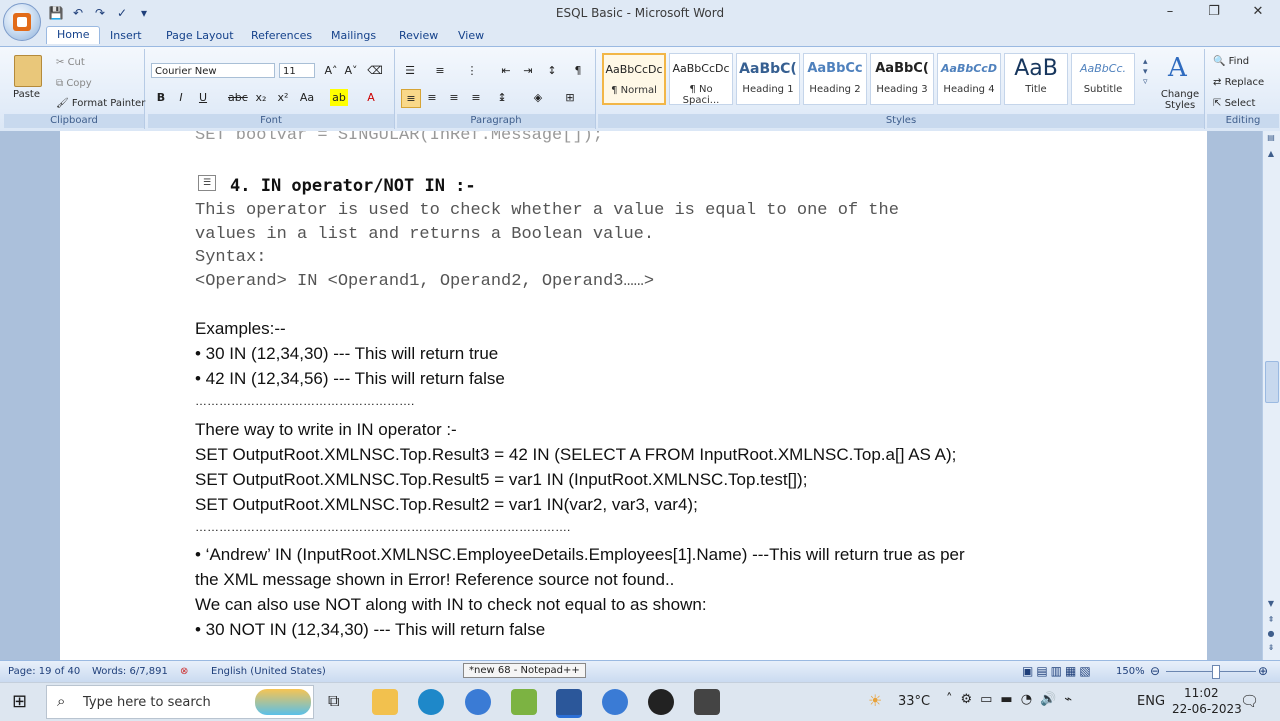 This screenshot has height=721, width=1280. Describe the element at coordinates (1271, 139) in the screenshot. I see `ruler-toggle-icon: ▤` at that location.